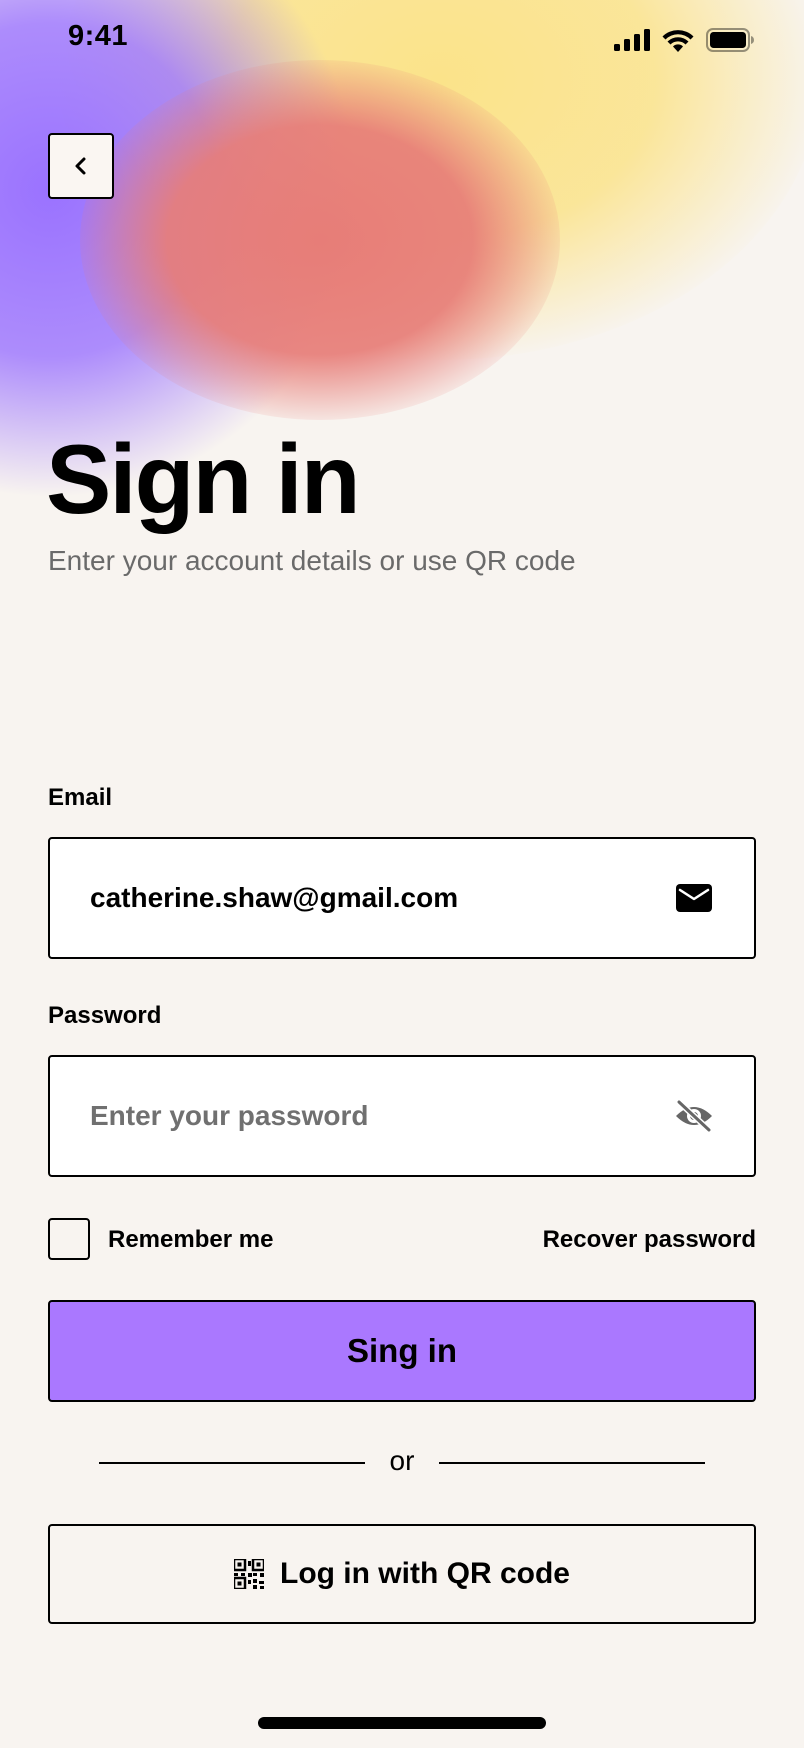 This screenshot has width=804, height=1748. Describe the element at coordinates (402, 1723) in the screenshot. I see `home-indicator` at that location.